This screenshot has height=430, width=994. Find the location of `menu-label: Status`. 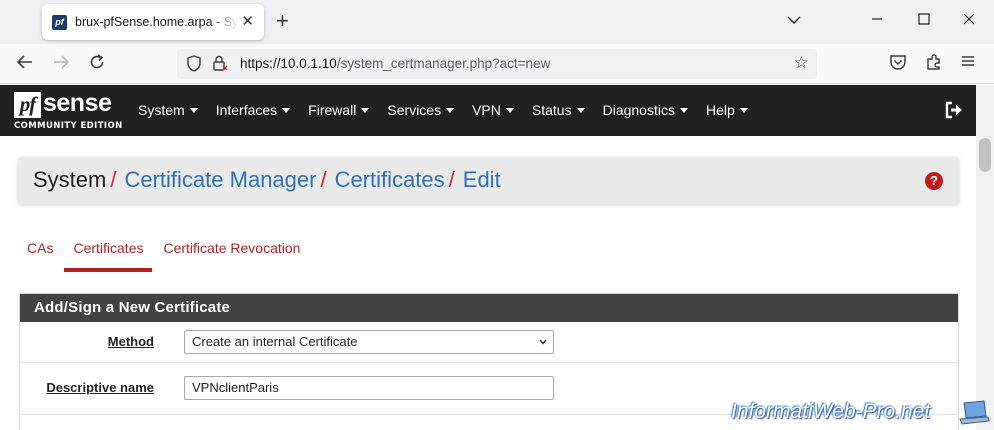

menu-label: Status is located at coordinates (551, 110).